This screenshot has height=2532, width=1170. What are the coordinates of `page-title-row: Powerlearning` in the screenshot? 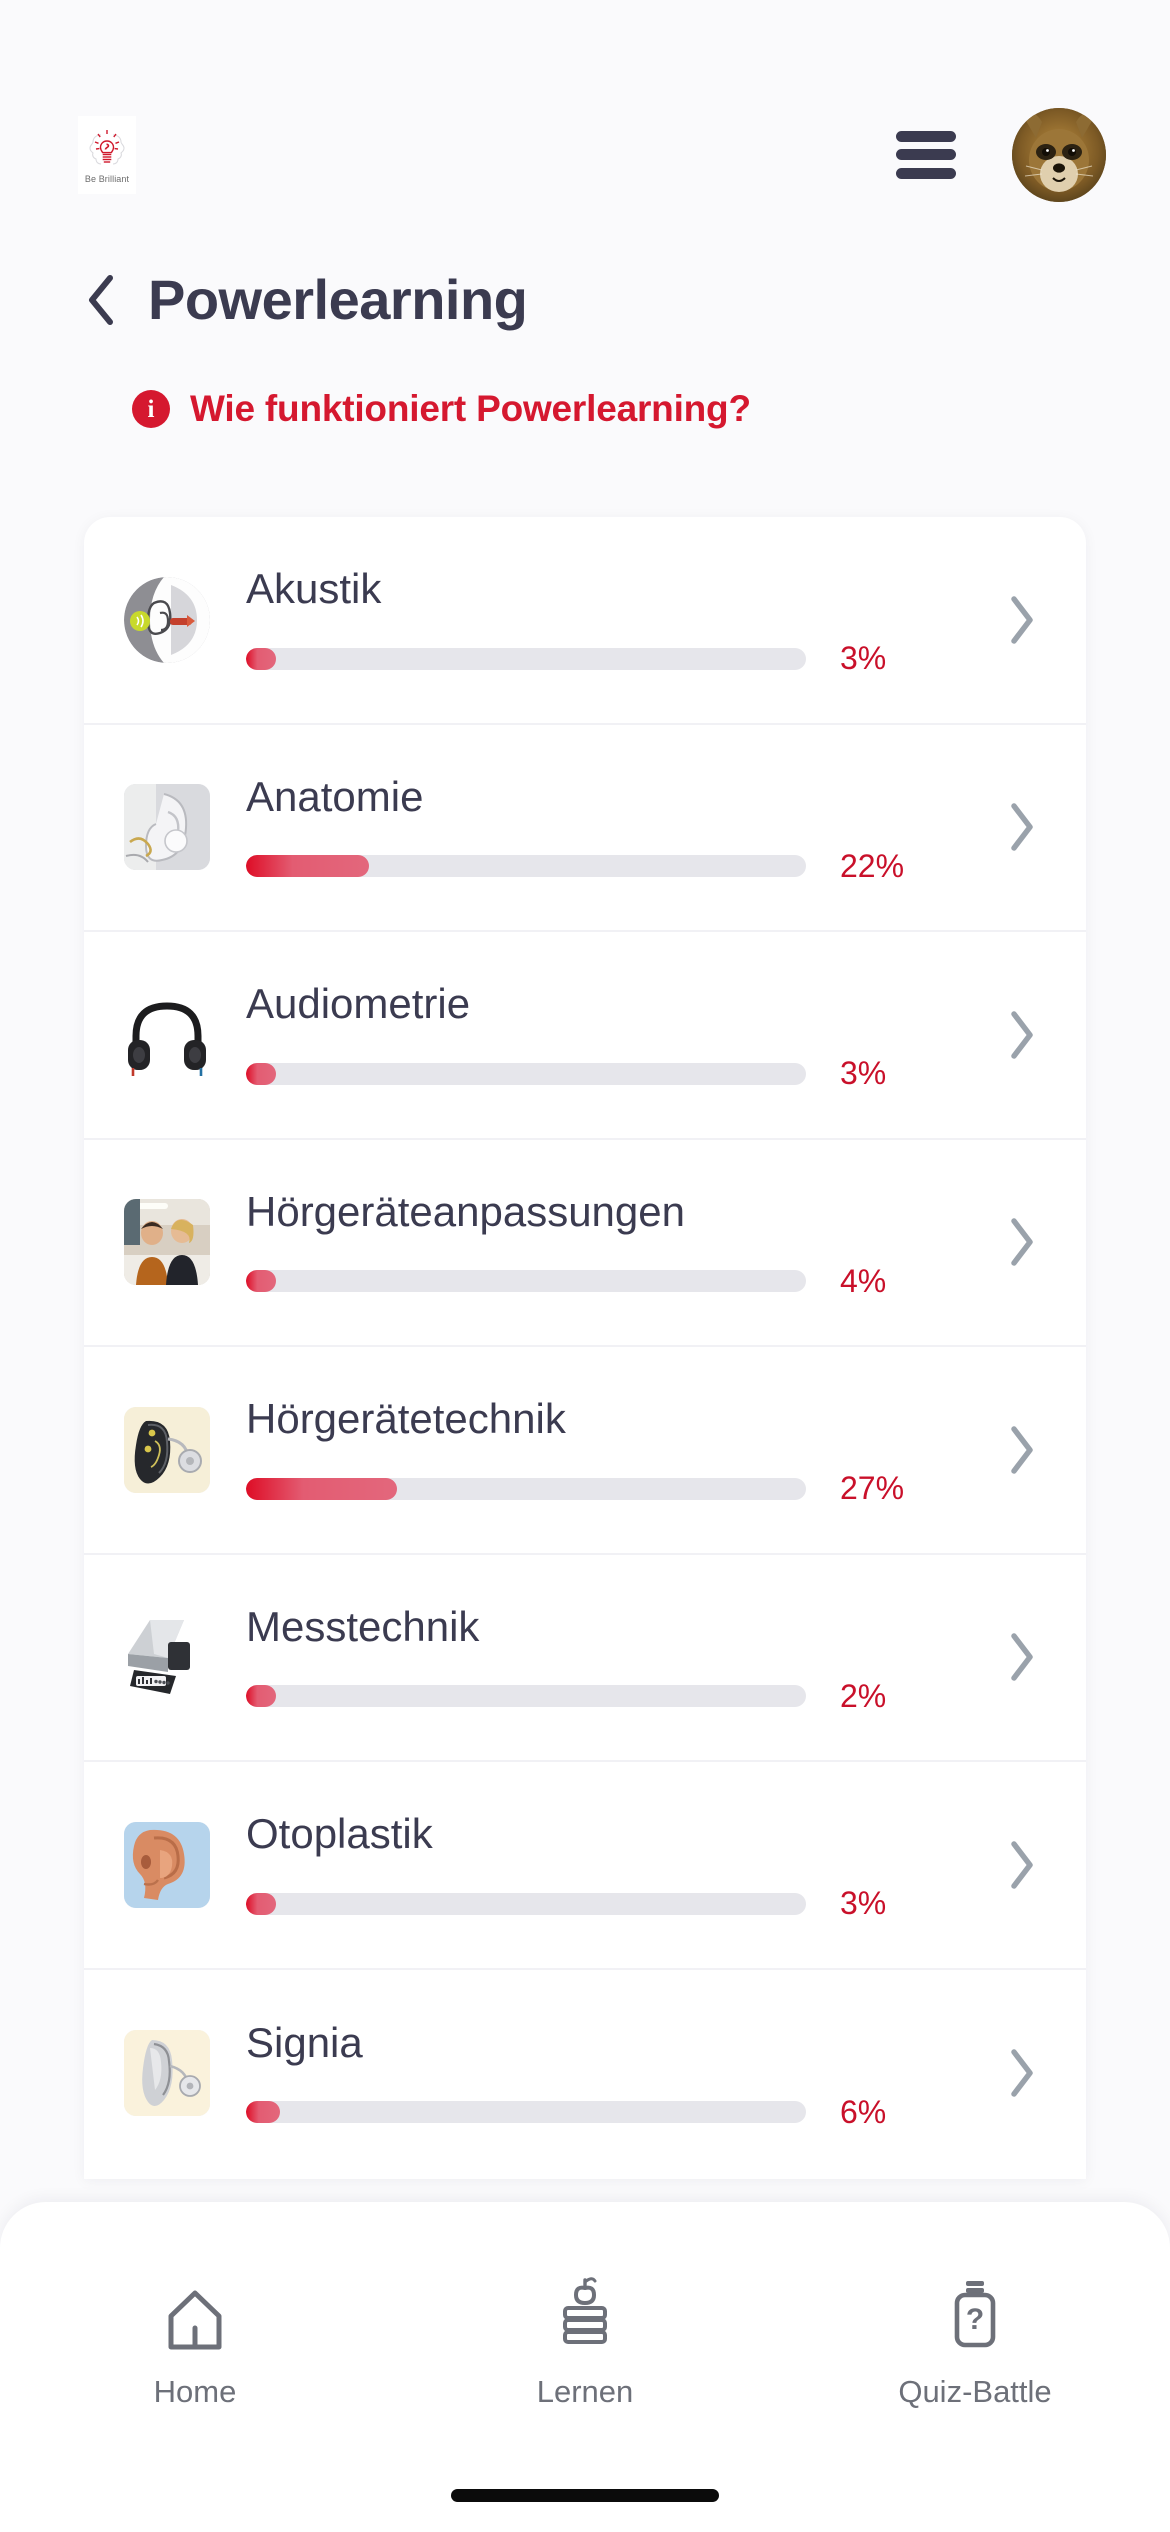 It's located at (585, 300).